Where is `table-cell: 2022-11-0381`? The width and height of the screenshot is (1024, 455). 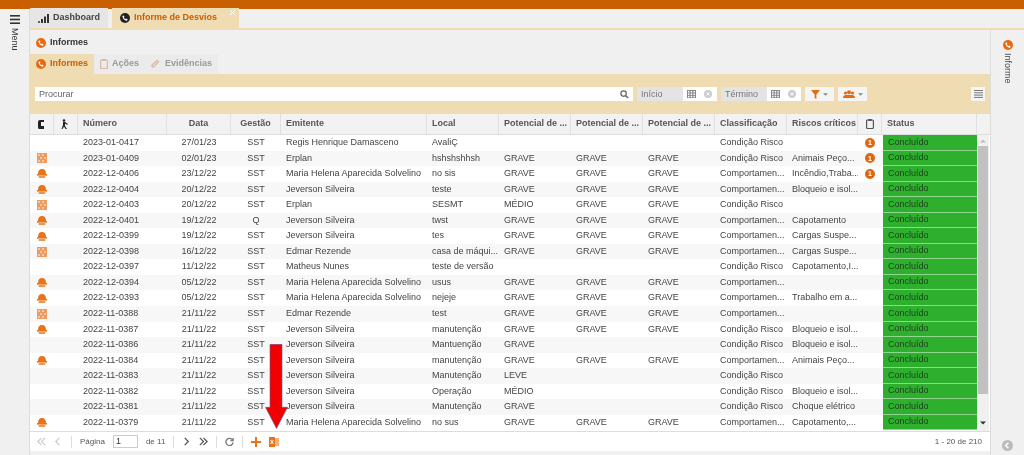
table-cell: 2022-11-0381 is located at coordinates (111, 407).